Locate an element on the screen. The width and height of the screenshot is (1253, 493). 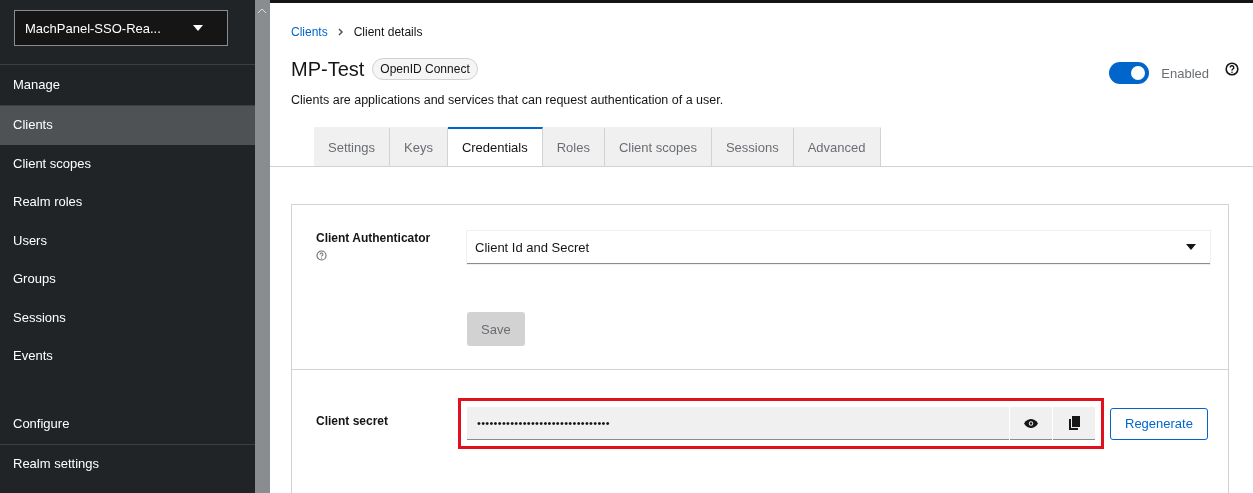
field-label: Client Authenticator is located at coordinates (374, 238).